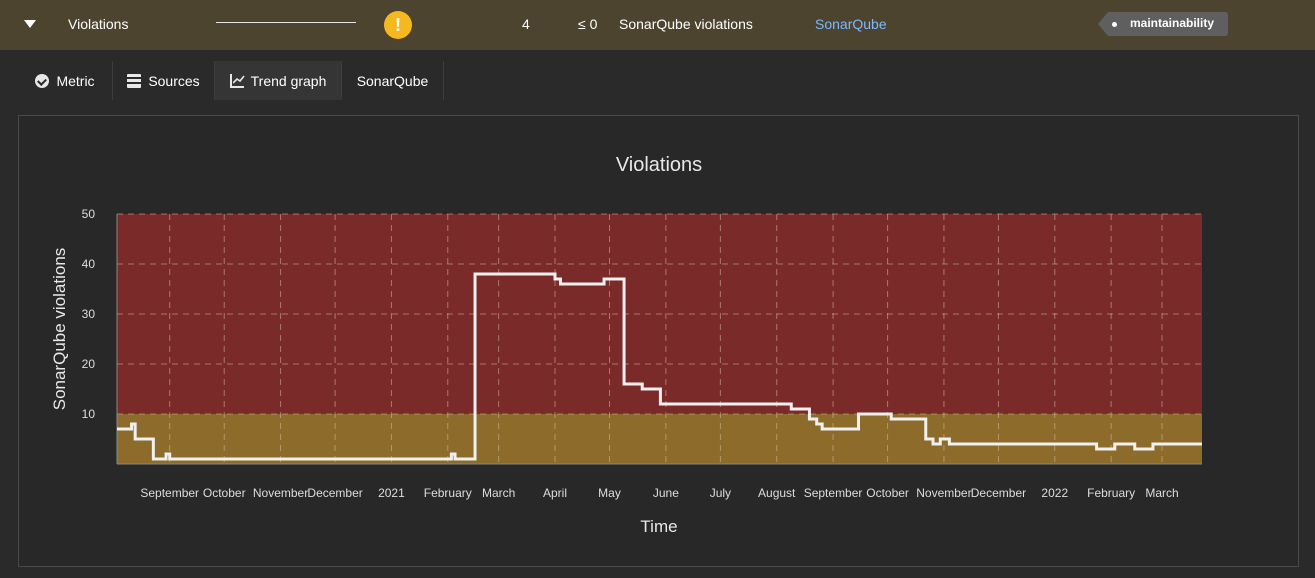 Image resolution: width=1315 pixels, height=578 pixels. Describe the element at coordinates (658, 526) in the screenshot. I see `x-axis-title: Time` at that location.